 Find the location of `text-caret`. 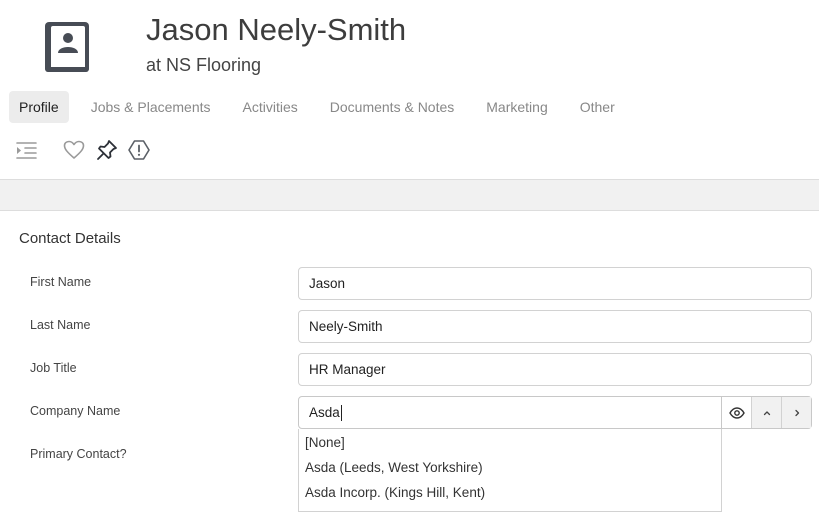

text-caret is located at coordinates (341, 413).